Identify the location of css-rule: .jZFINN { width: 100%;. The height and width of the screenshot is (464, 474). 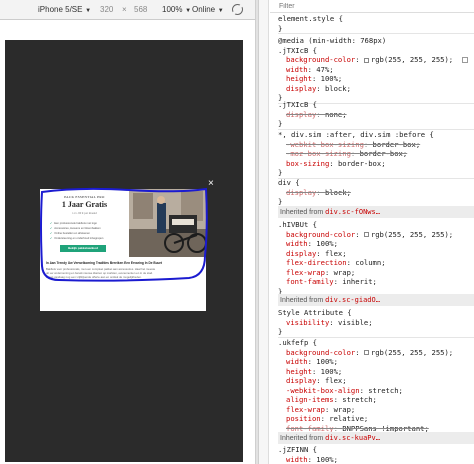
(376, 454).